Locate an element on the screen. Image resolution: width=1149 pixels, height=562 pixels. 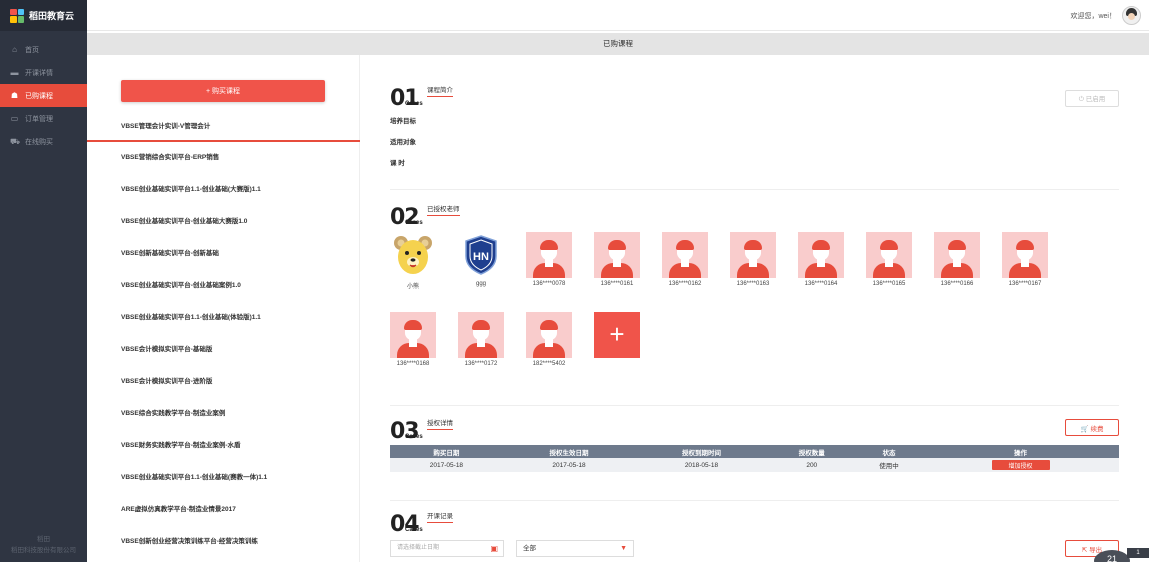
teacher-card: 136****0161 is located at coordinates (617, 259).